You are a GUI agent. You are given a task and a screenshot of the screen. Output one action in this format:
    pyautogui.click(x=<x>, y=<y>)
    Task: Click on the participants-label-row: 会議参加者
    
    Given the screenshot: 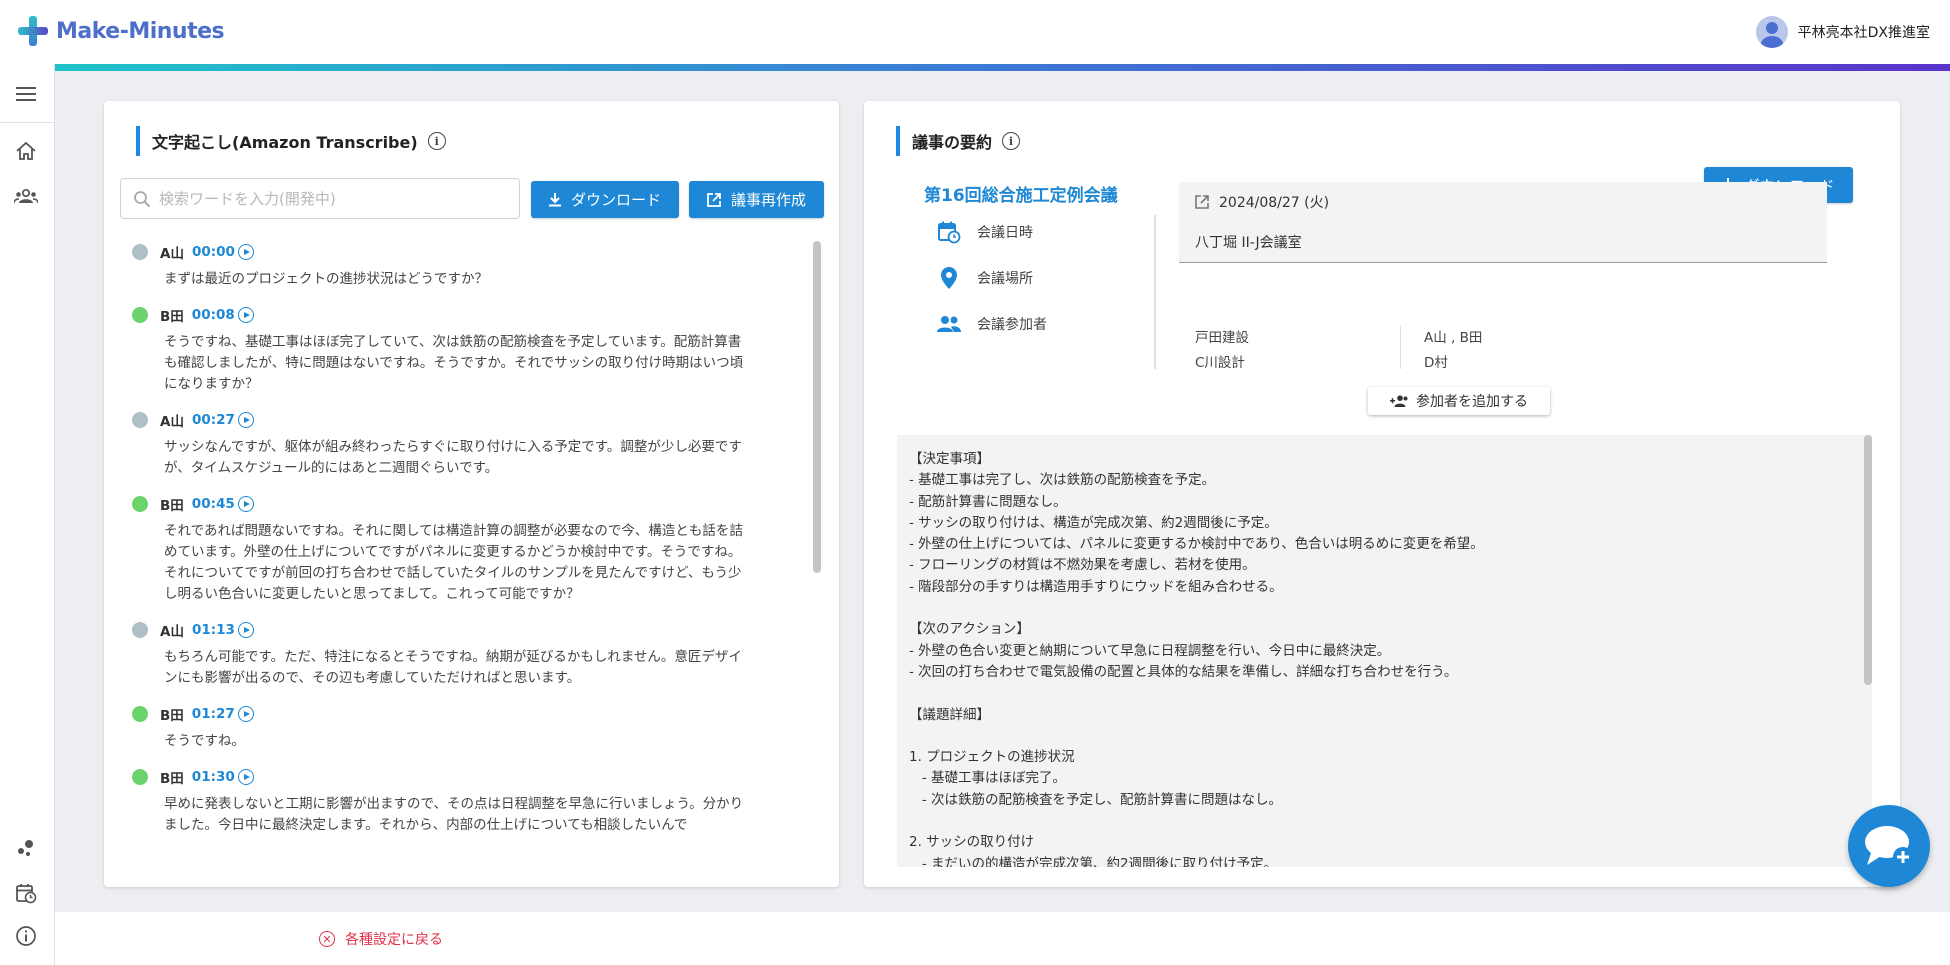 What is the action you would take?
    pyautogui.click(x=1036, y=324)
    